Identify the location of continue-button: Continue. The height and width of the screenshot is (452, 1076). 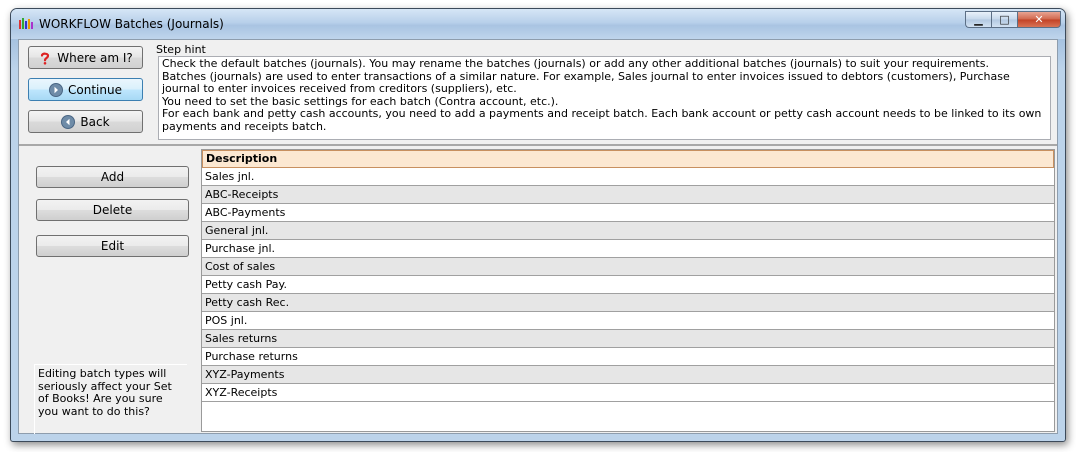
(85, 89).